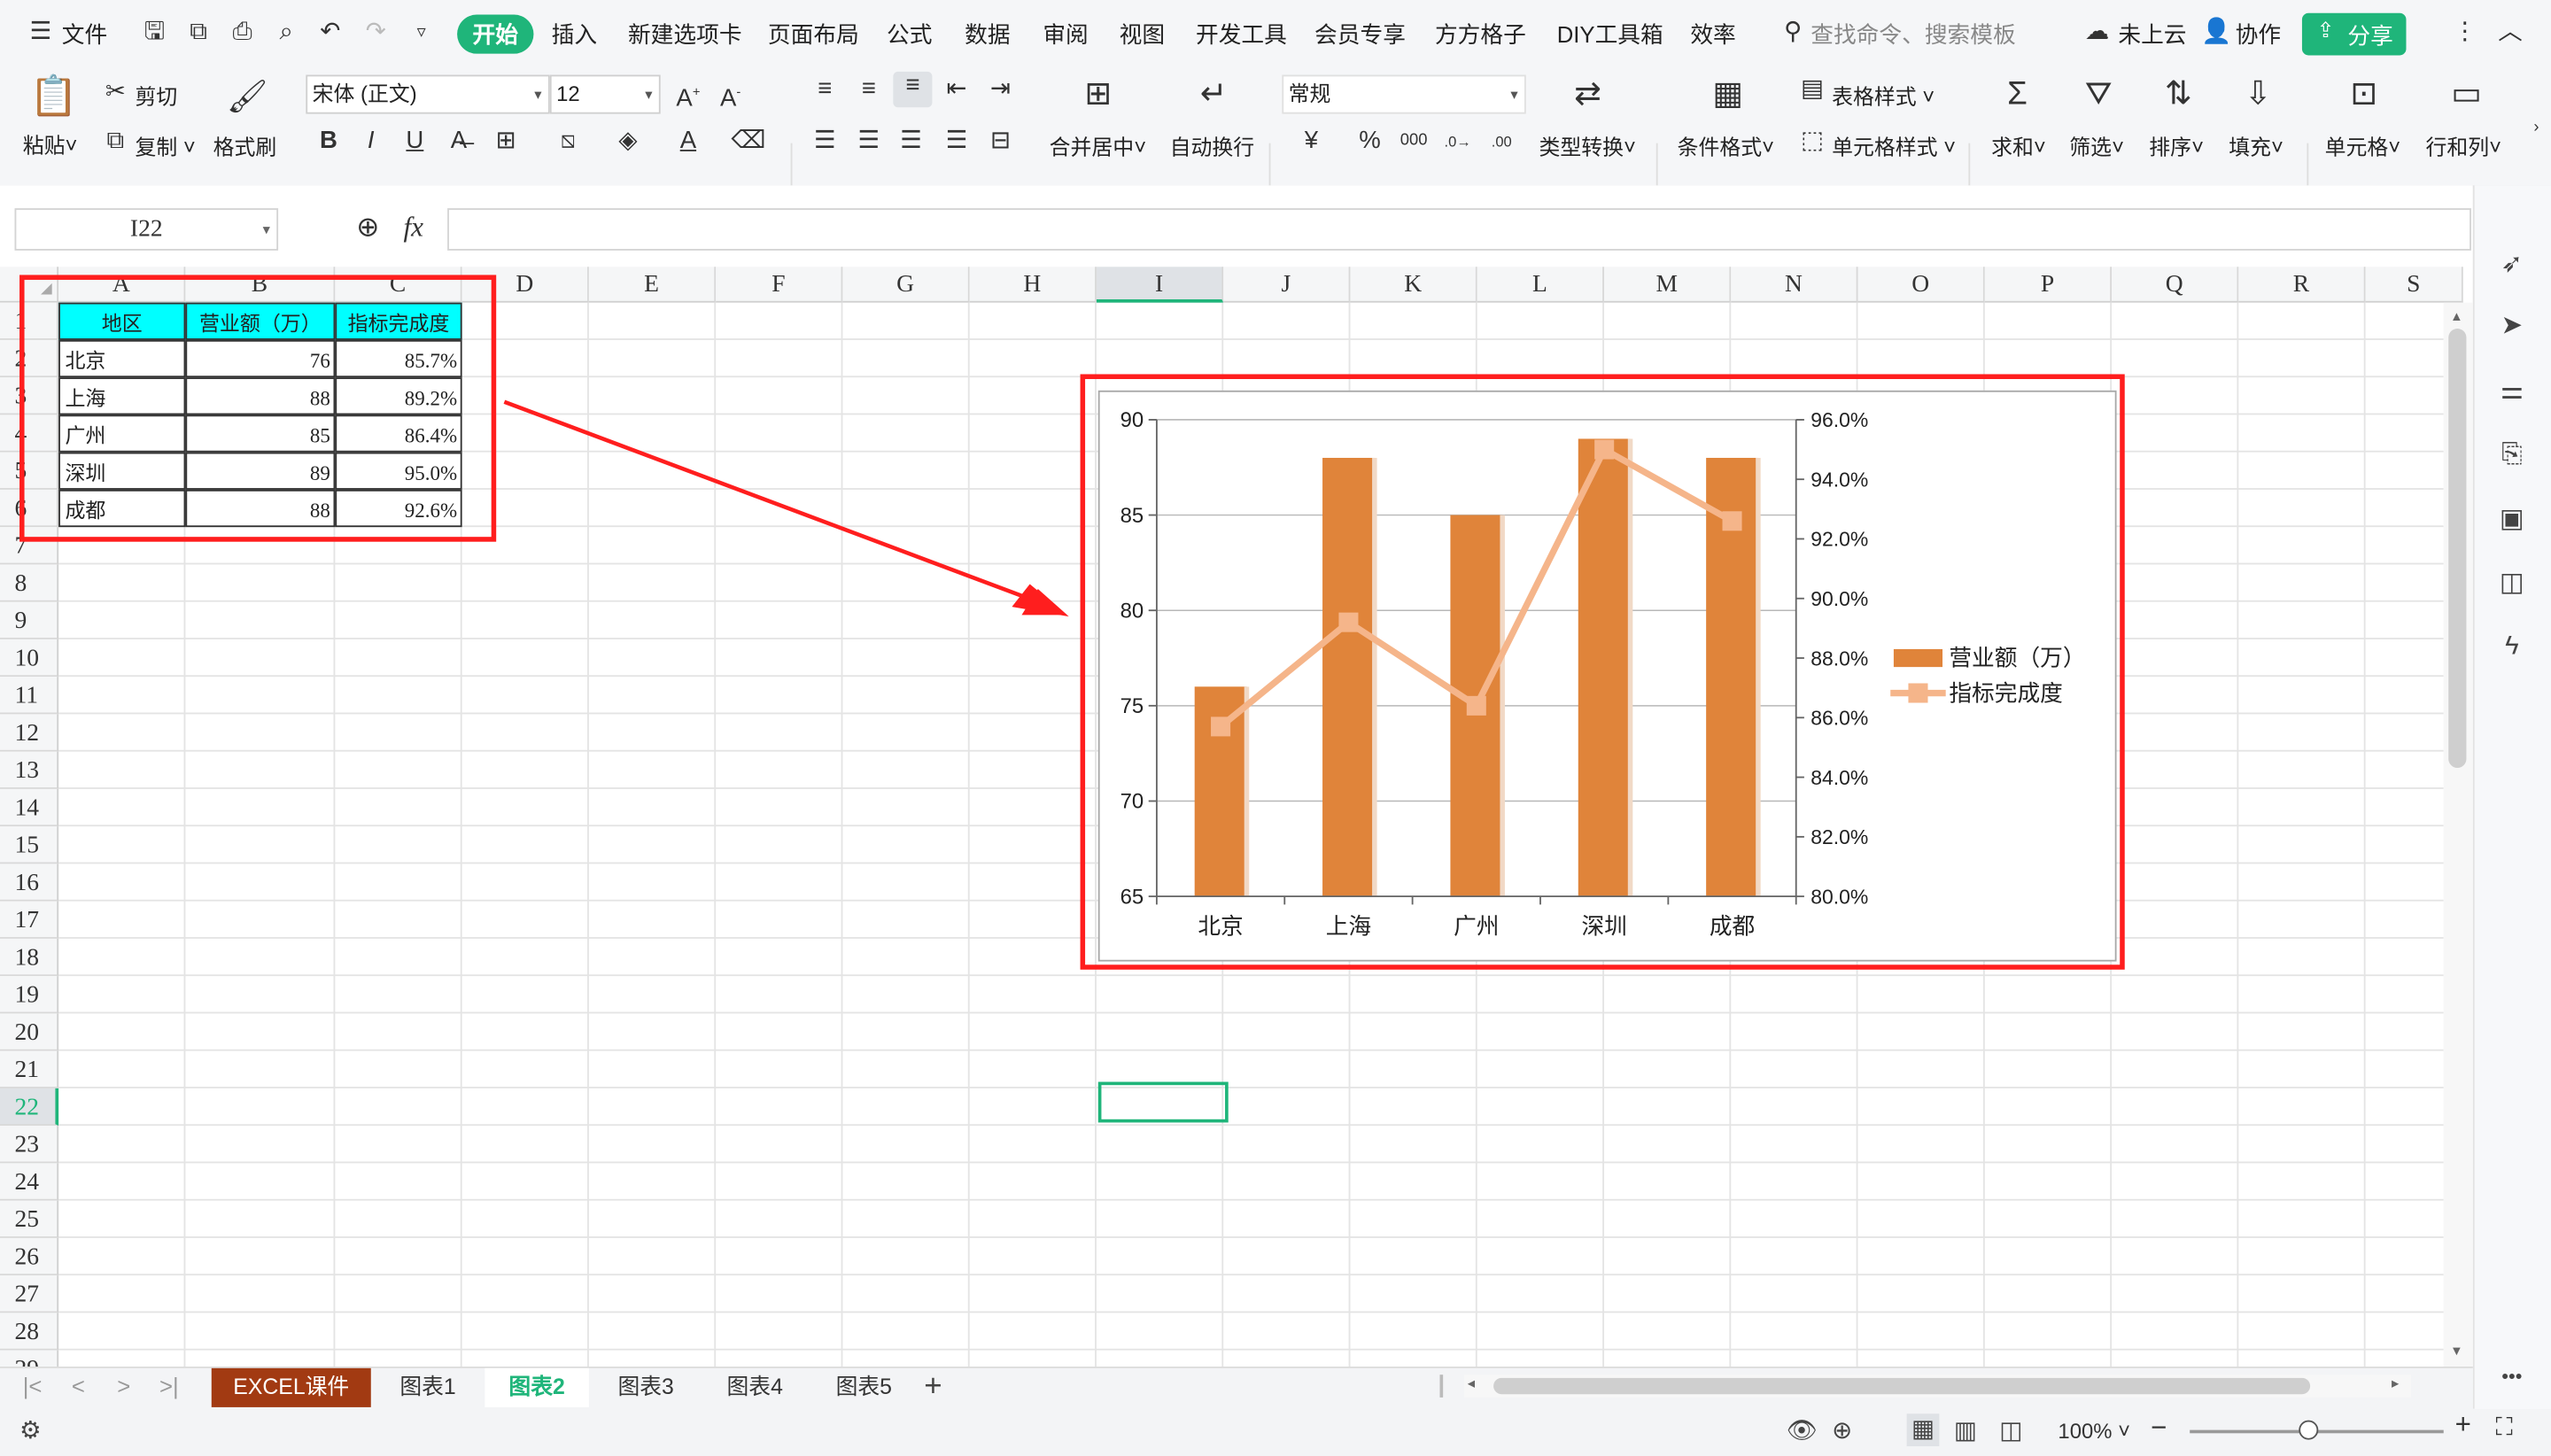  What do you see at coordinates (2363, 93) in the screenshot?
I see `cell-icon: ⊡` at bounding box center [2363, 93].